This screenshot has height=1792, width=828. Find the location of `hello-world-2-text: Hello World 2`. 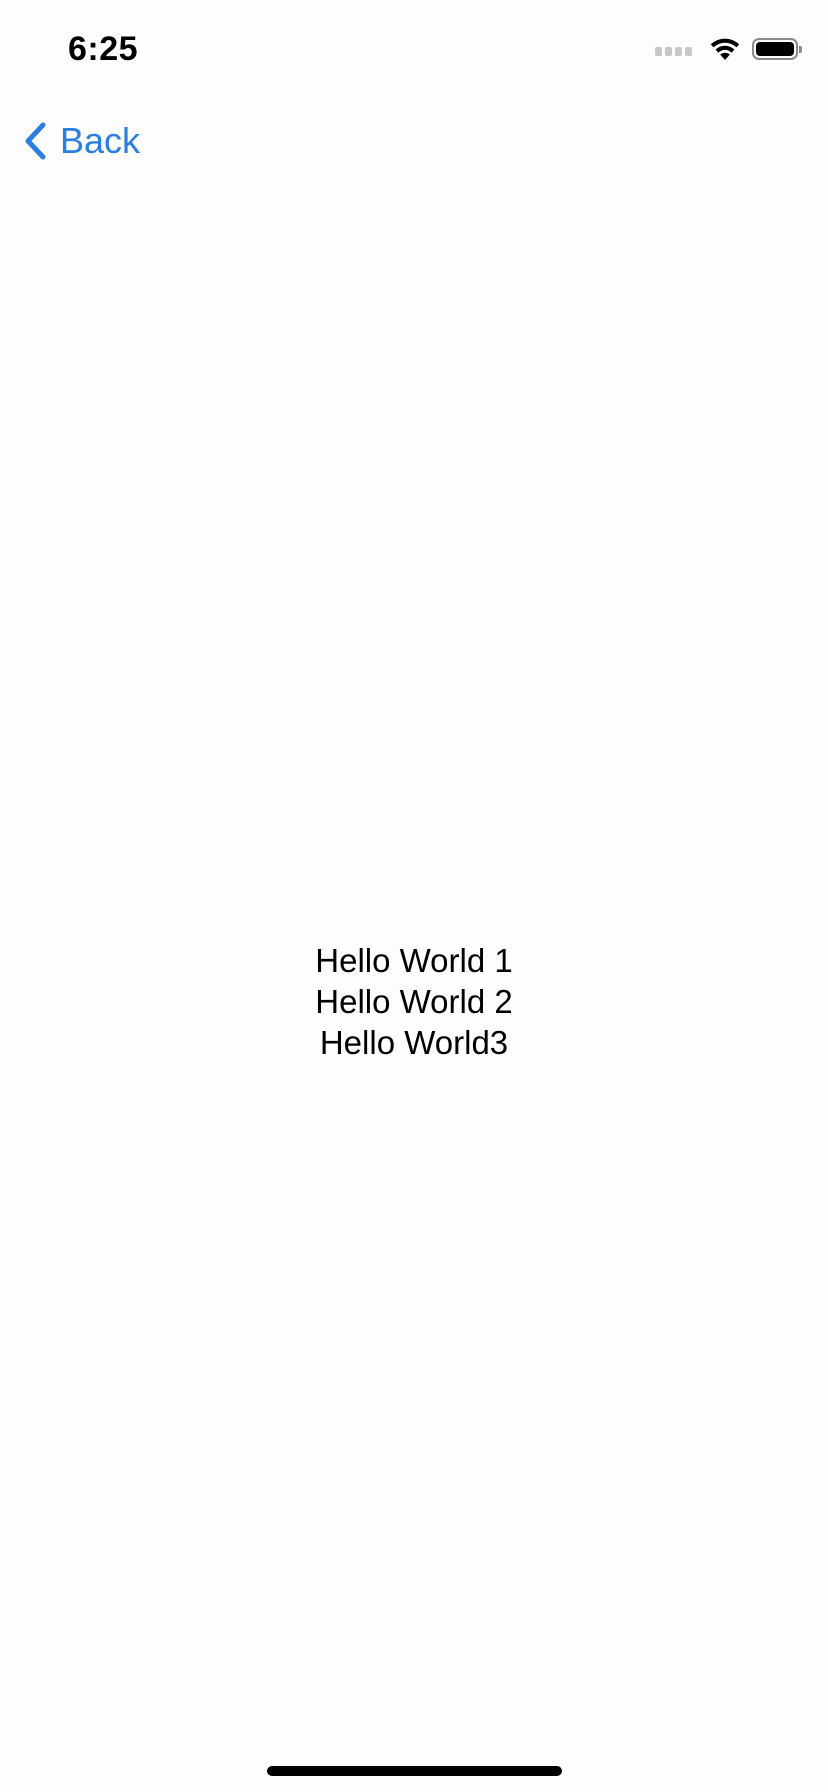

hello-world-2-text: Hello World 2 is located at coordinates (414, 1001).